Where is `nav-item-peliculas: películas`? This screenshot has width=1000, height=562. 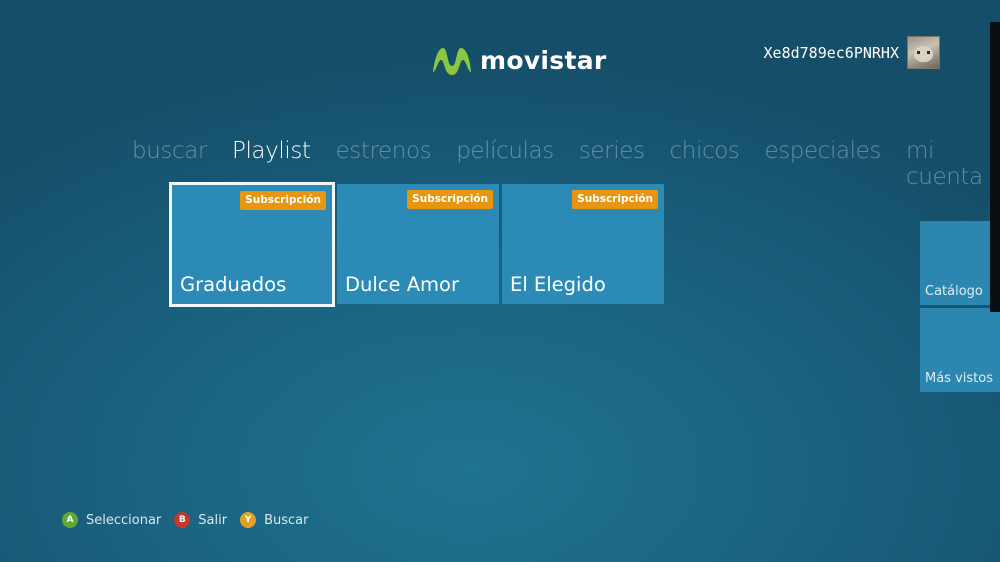 nav-item-peliculas: películas is located at coordinates (505, 151).